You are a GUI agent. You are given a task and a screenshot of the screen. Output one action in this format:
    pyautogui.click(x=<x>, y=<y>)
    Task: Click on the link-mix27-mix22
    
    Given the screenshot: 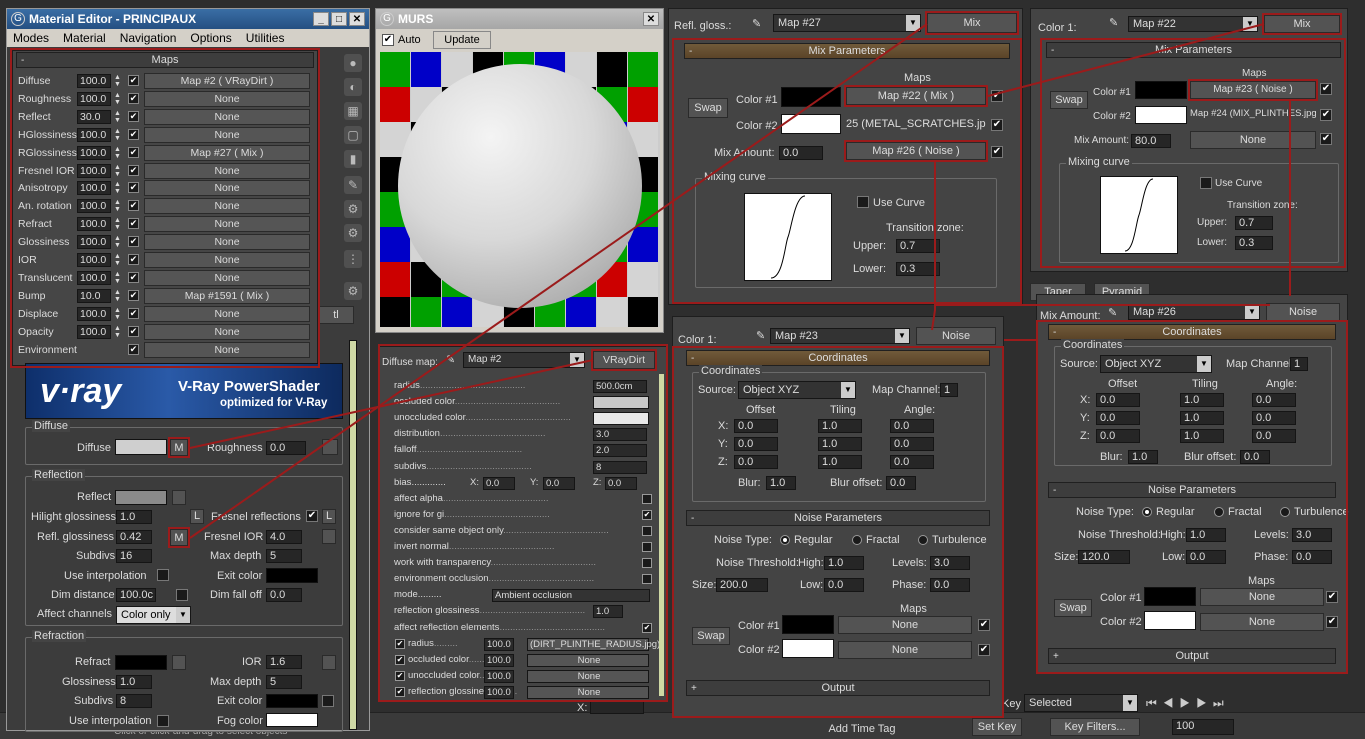 What is the action you would take?
    pyautogui.click(x=1126, y=60)
    